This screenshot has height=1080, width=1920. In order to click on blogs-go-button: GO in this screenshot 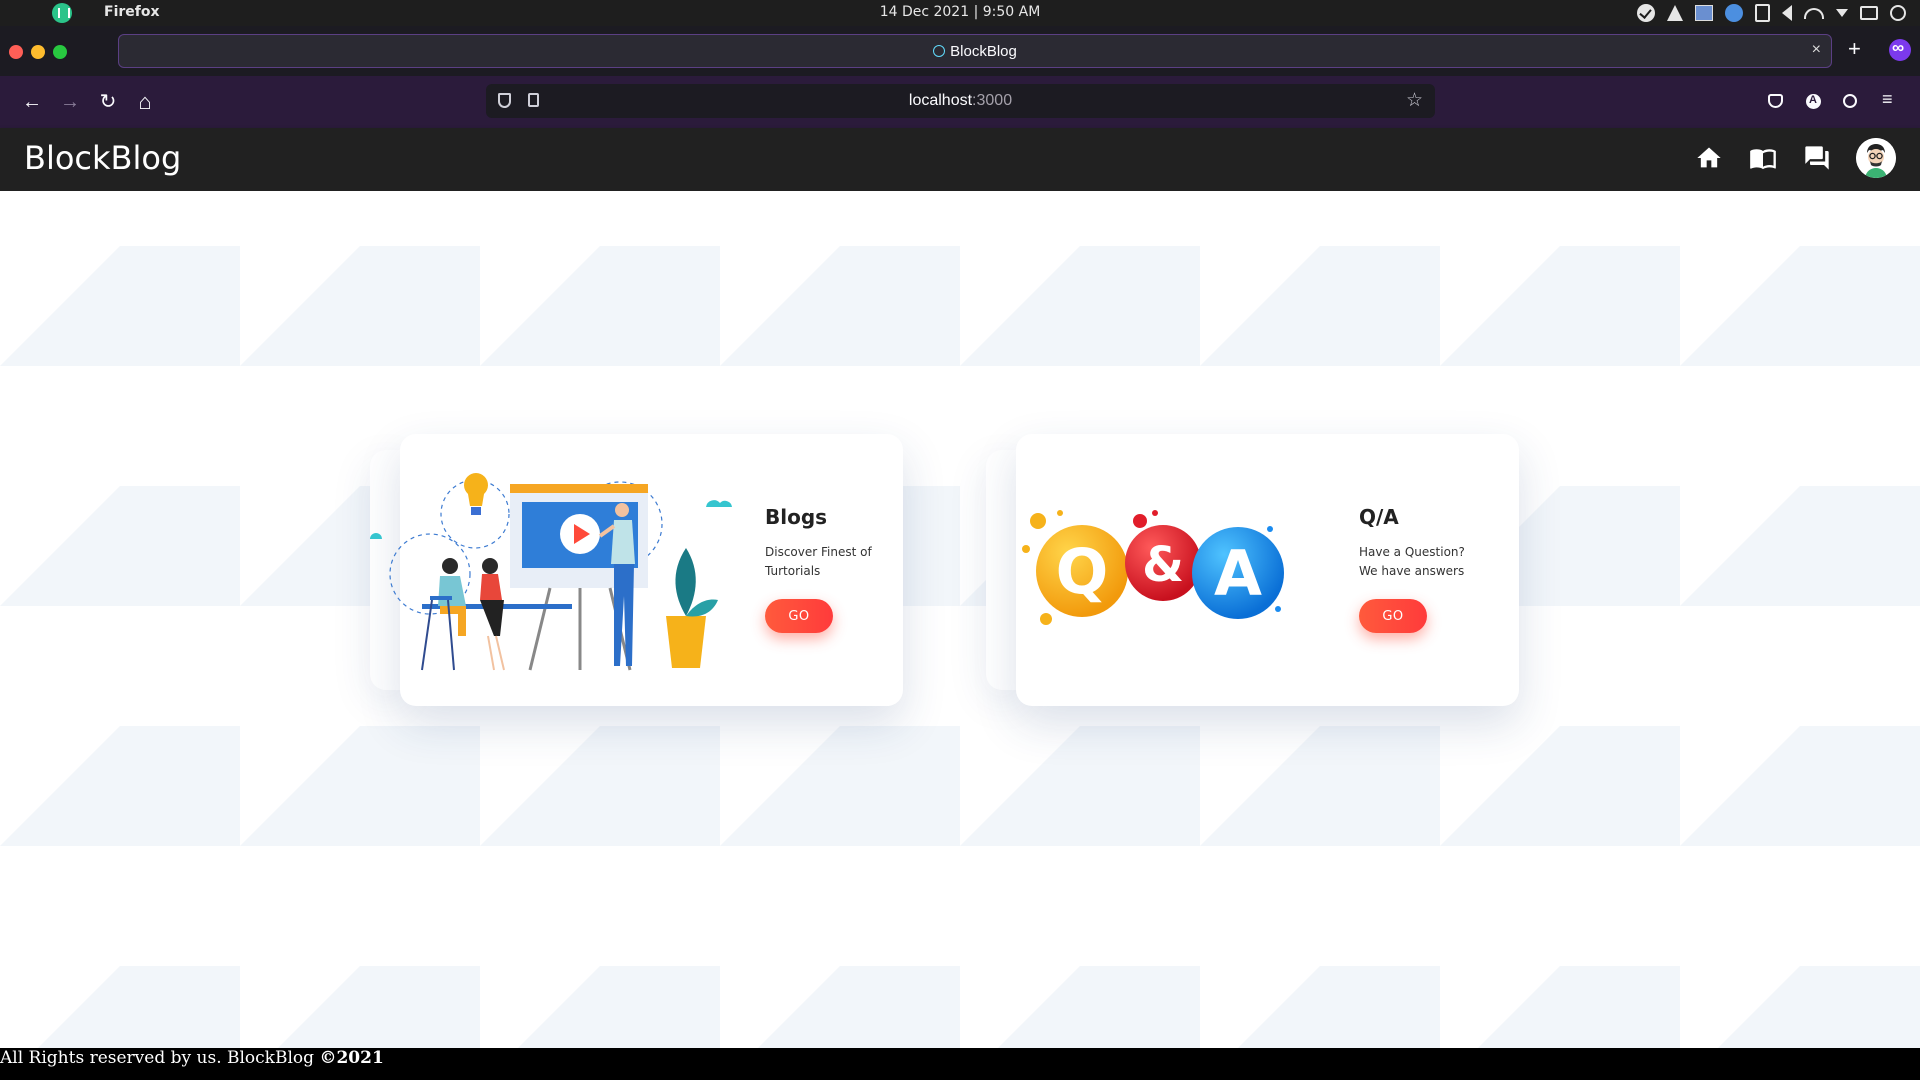, I will do `click(799, 616)`.